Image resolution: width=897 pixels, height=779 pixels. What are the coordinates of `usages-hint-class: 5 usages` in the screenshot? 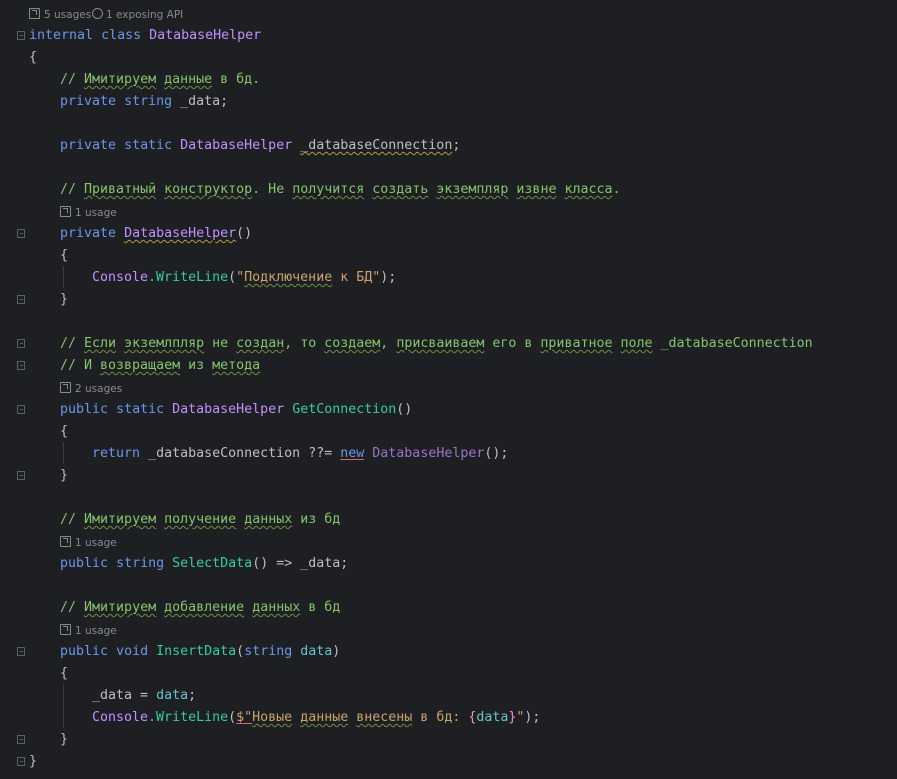 It's located at (60, 15).